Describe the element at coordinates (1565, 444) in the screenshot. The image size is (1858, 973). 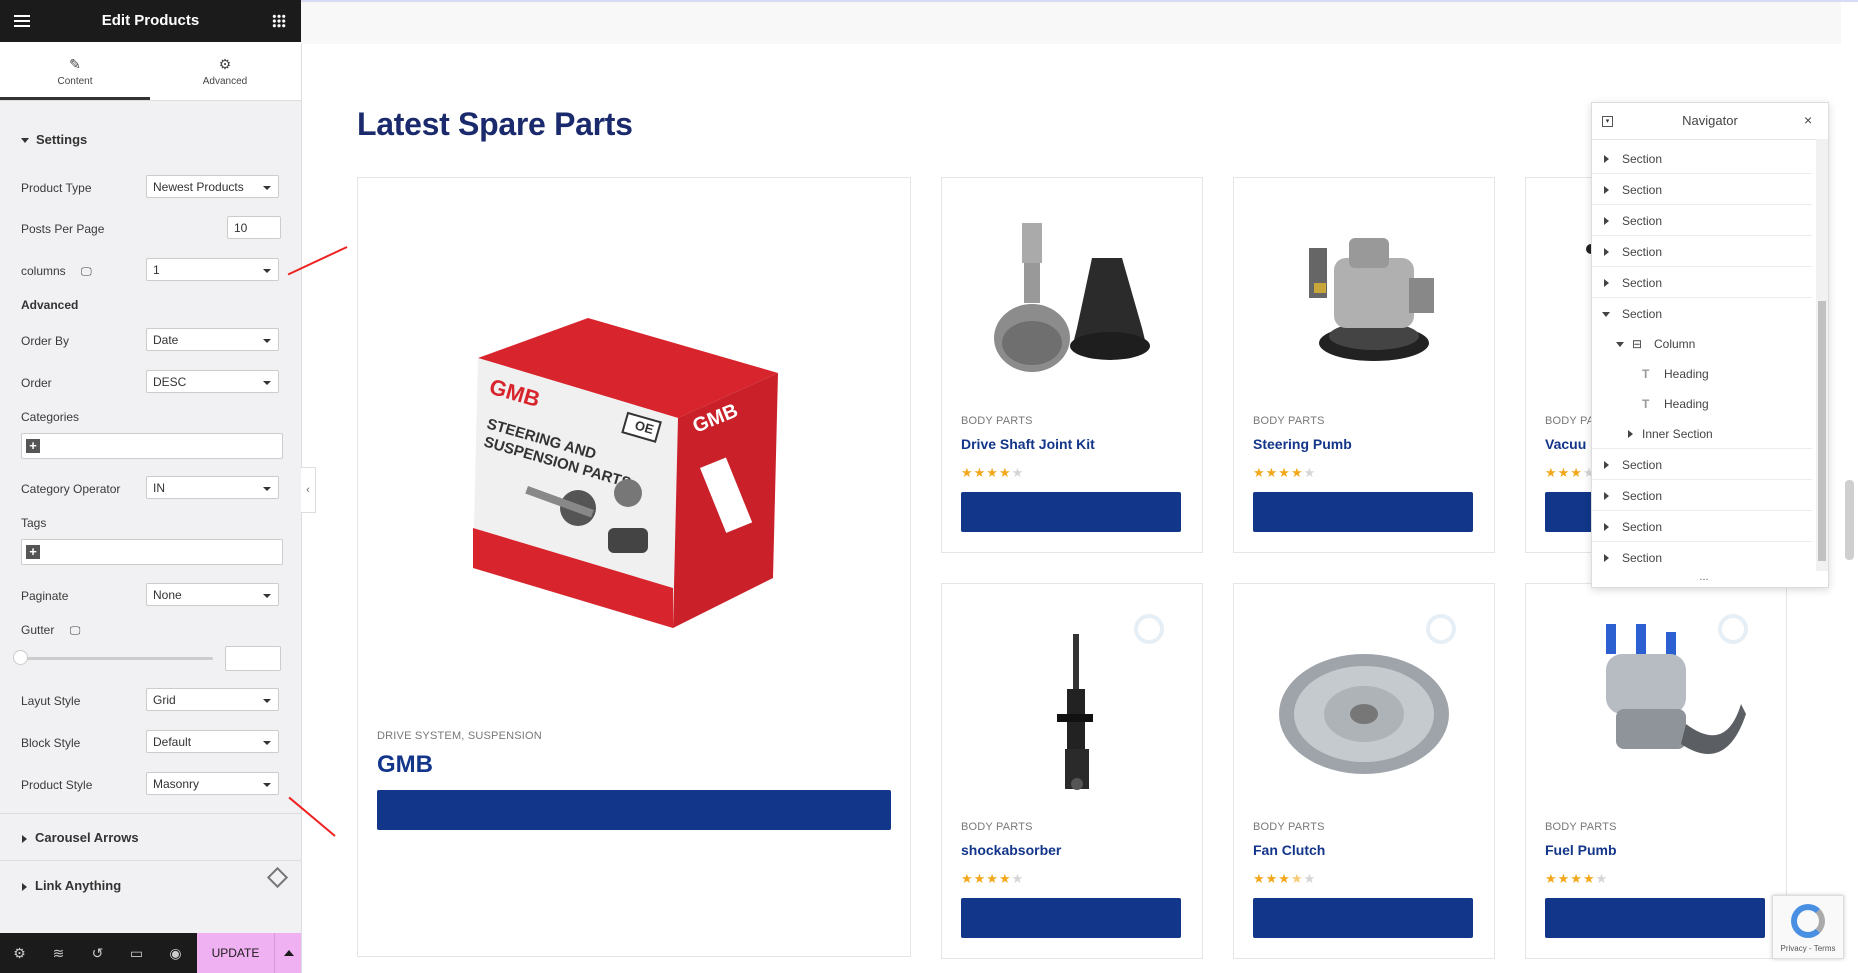
I see `product-title: Vacuu` at that location.